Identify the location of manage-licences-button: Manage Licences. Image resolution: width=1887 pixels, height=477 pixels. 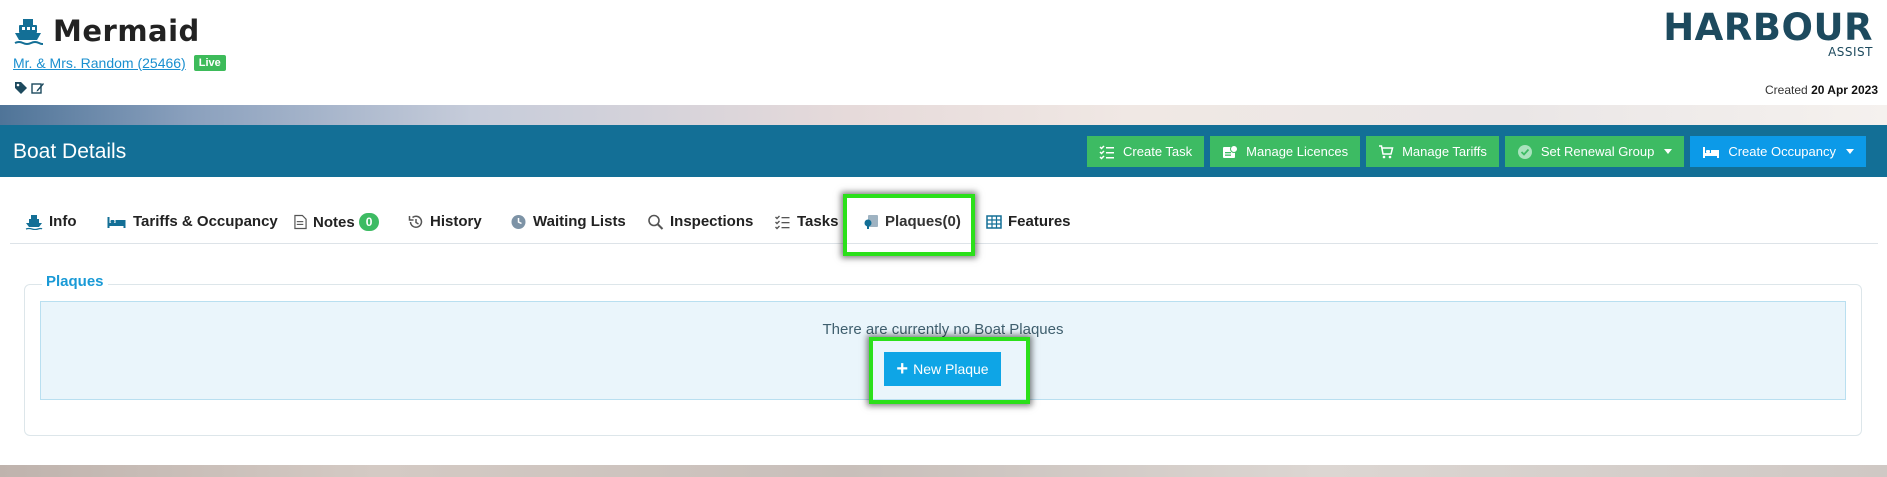
(1285, 151).